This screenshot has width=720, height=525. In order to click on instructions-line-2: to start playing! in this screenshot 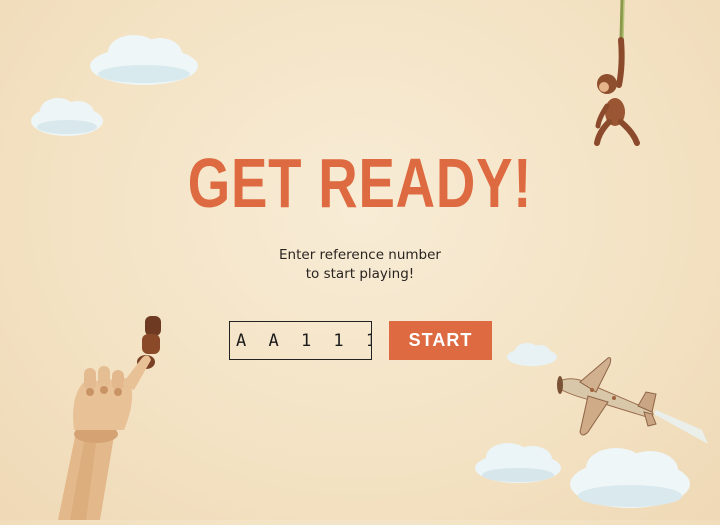, I will do `click(360, 274)`.